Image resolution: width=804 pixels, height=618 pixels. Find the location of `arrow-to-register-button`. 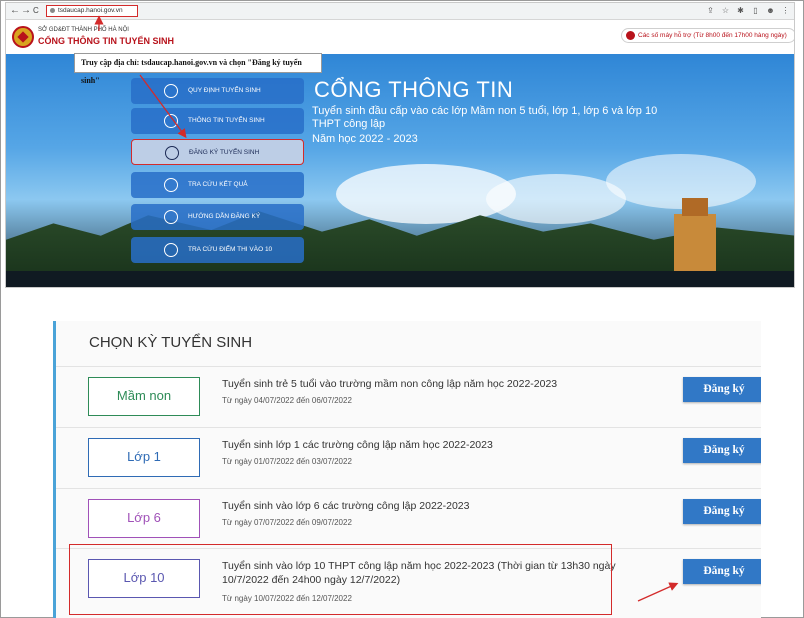

arrow-to-register-button is located at coordinates (658, 592).